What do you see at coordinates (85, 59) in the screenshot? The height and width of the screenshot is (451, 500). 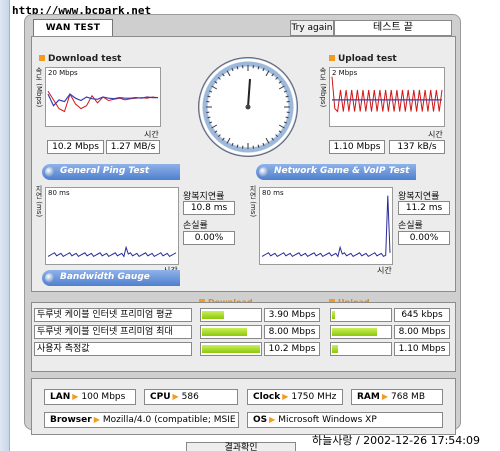 I see `download-title-text: Download test` at bounding box center [85, 59].